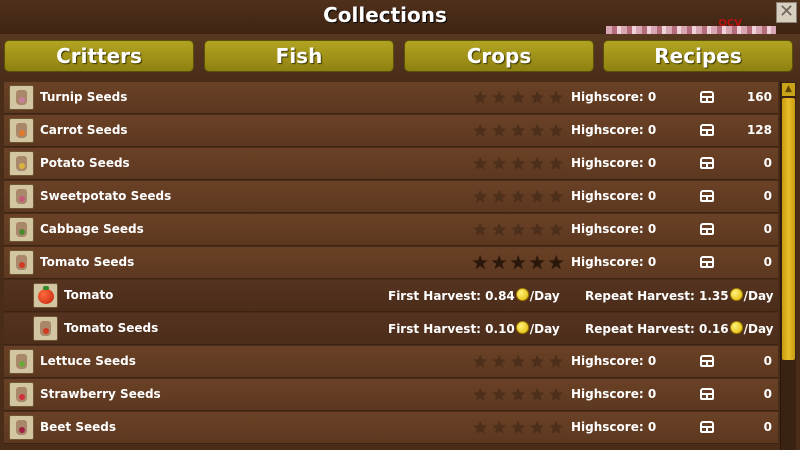 This screenshot has height=450, width=800. I want to click on tomato-fruit, so click(46, 296).